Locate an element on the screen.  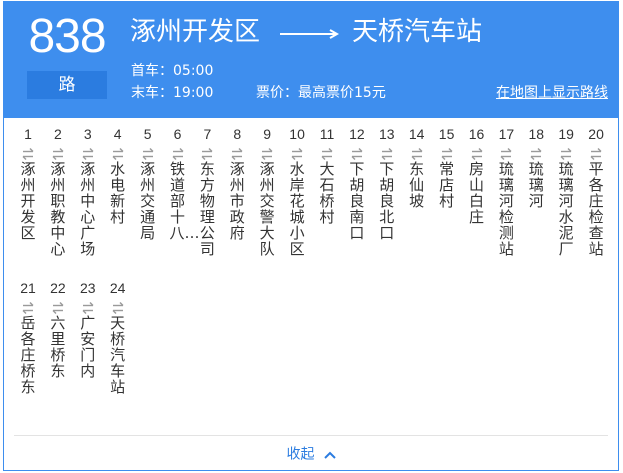
stop-item: 20 平各庄检查站 is located at coordinates (596, 191).